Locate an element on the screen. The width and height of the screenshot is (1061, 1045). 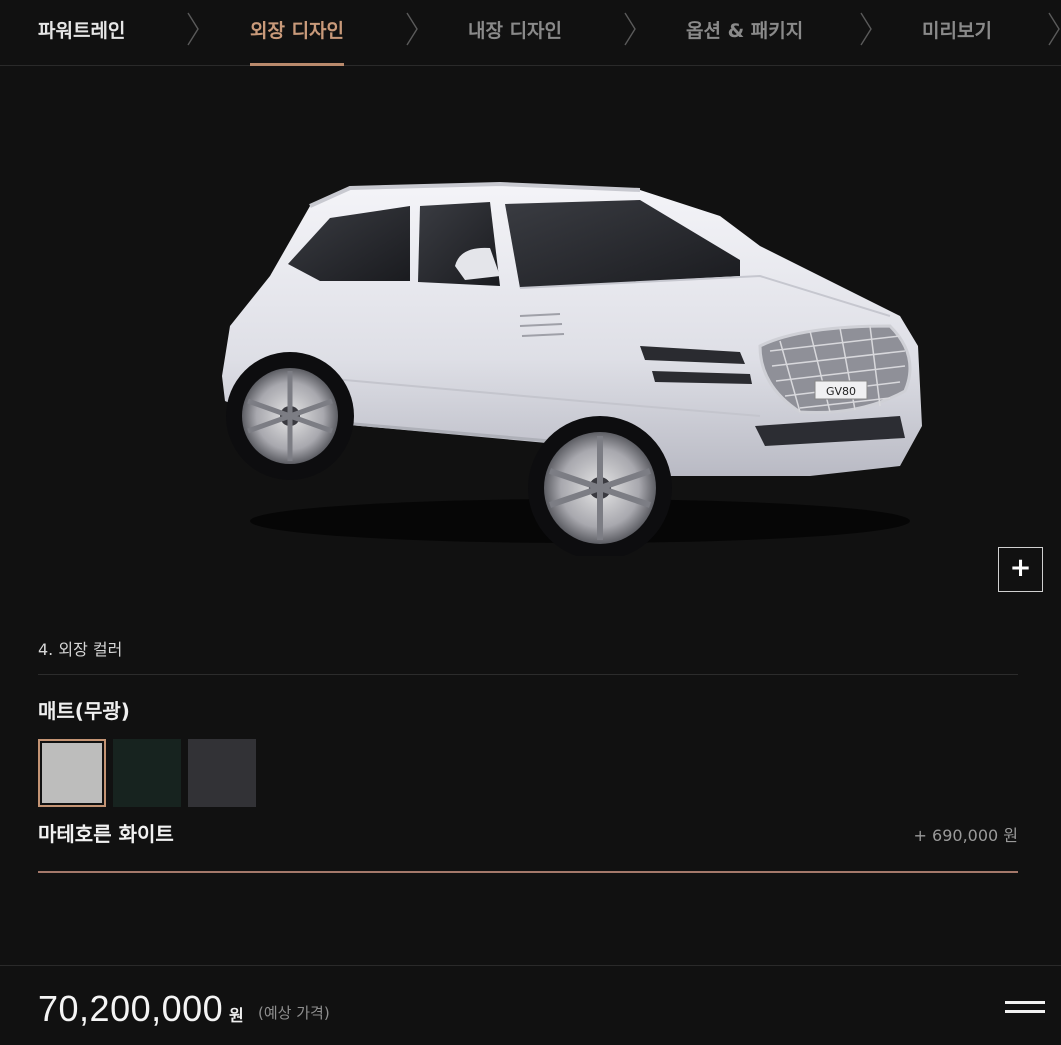
step-options-packages: 옵션 & 패키지 is located at coordinates (744, 33).